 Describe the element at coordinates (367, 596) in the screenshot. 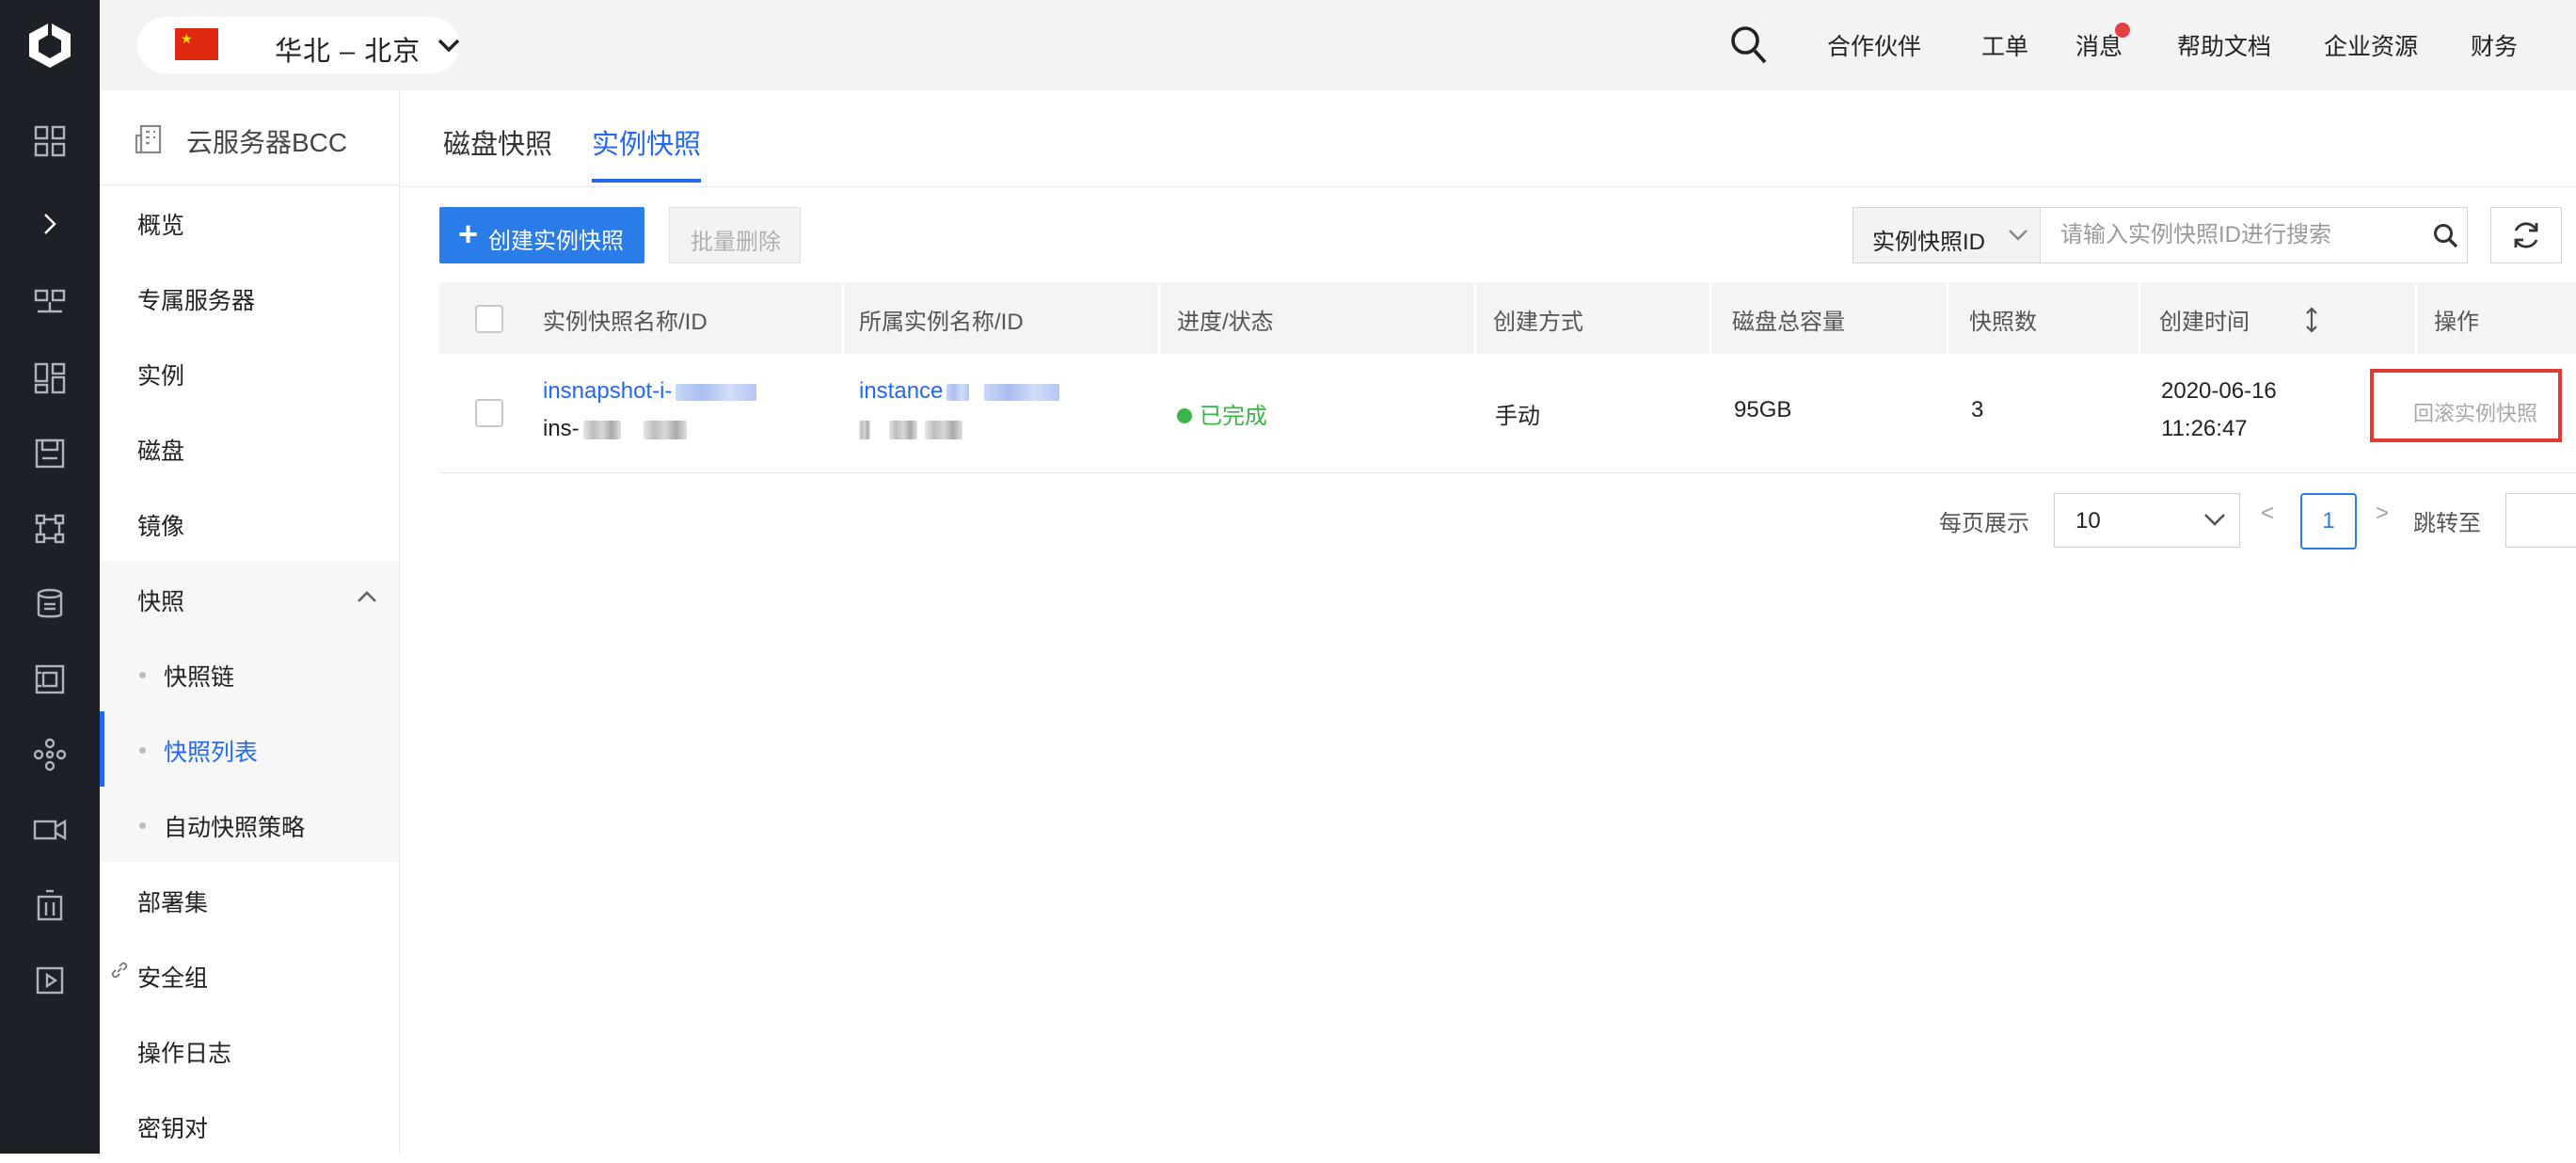

I see `chevron-up-icon` at that location.